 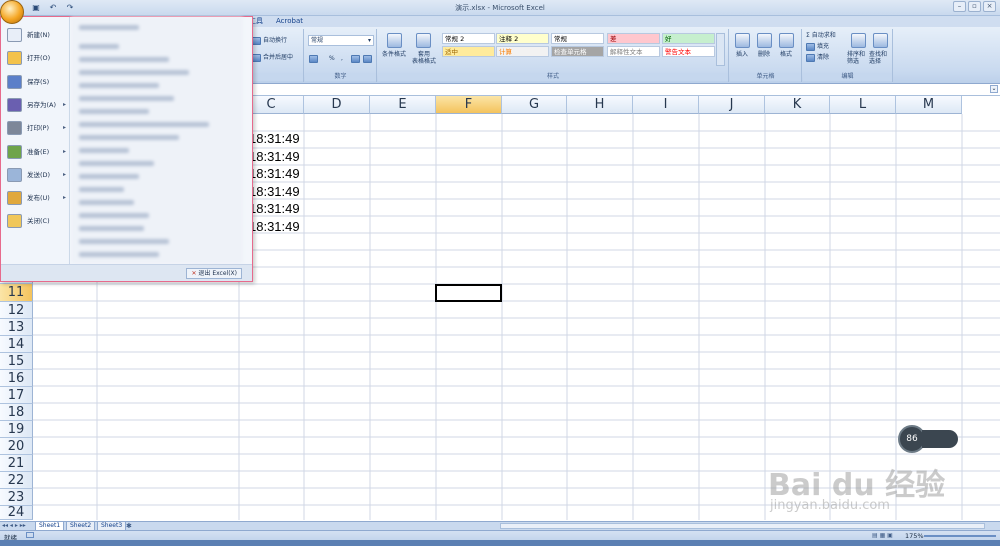 I want to click on percent-button: %, so click(x=332, y=59).